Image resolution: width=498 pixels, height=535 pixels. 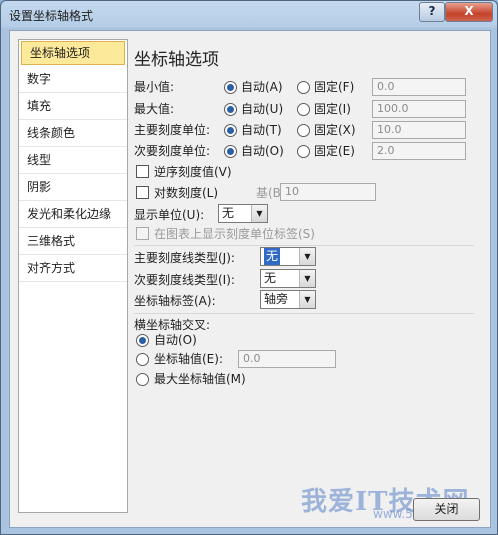 What do you see at coordinates (261, 130) in the screenshot?
I see `major-auto-label: 自动(T)` at bounding box center [261, 130].